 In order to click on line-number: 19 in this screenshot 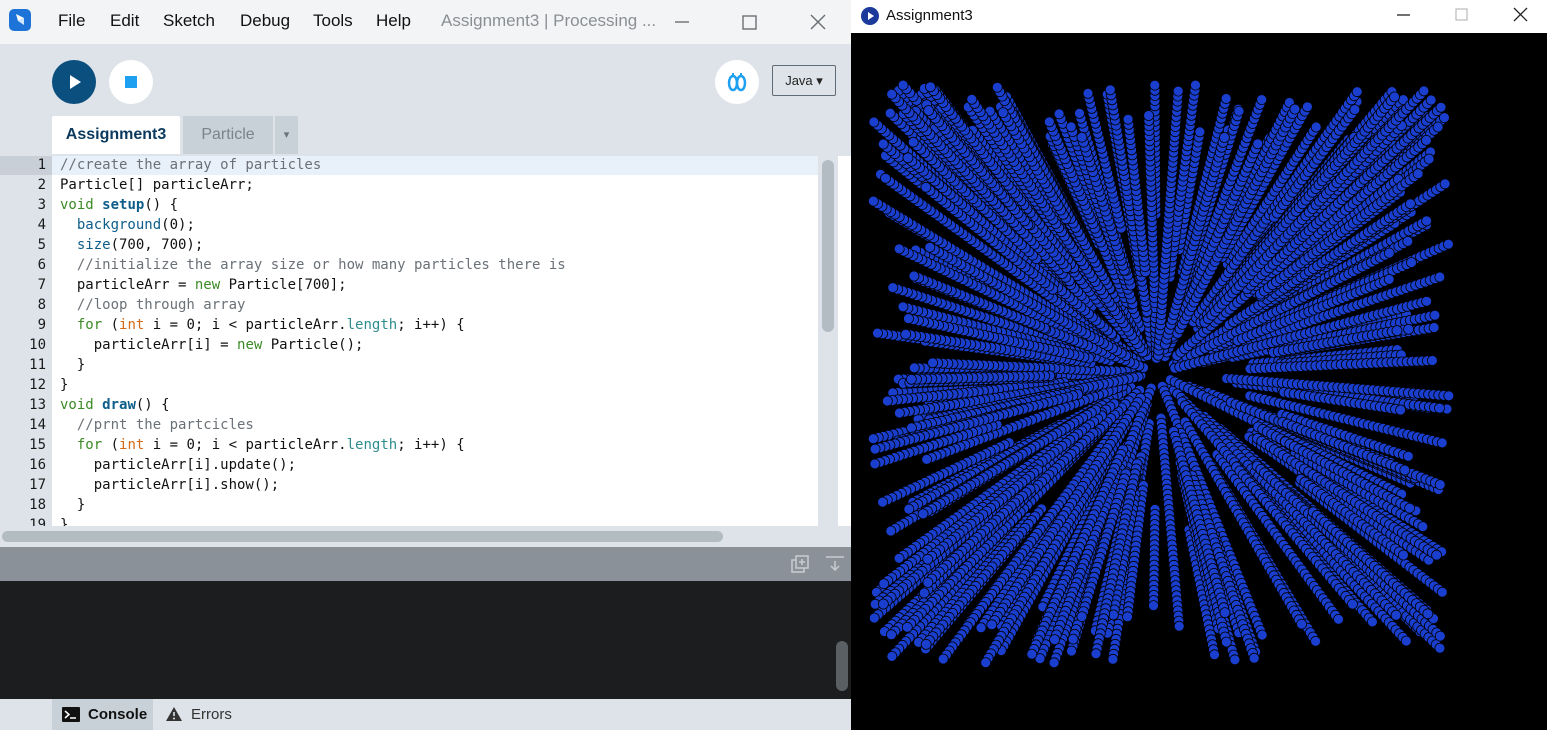, I will do `click(37, 521)`.